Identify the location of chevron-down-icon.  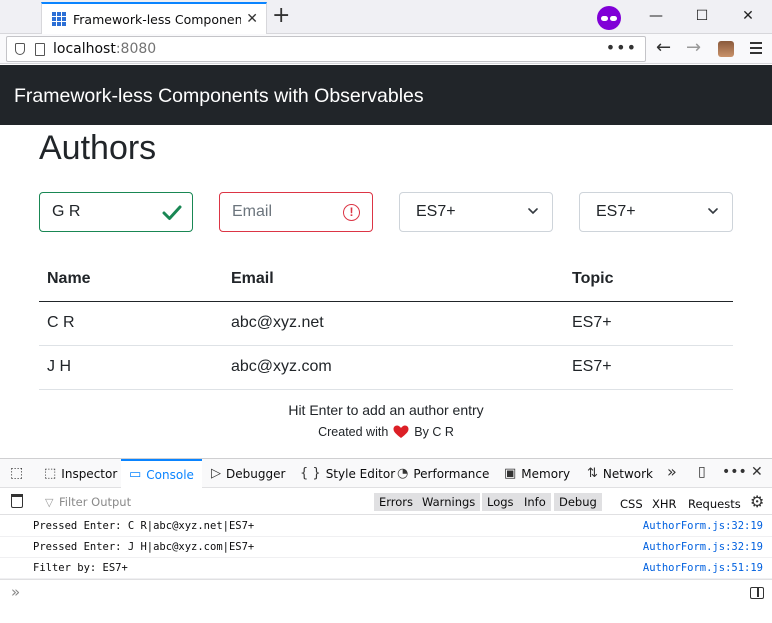
(533, 211).